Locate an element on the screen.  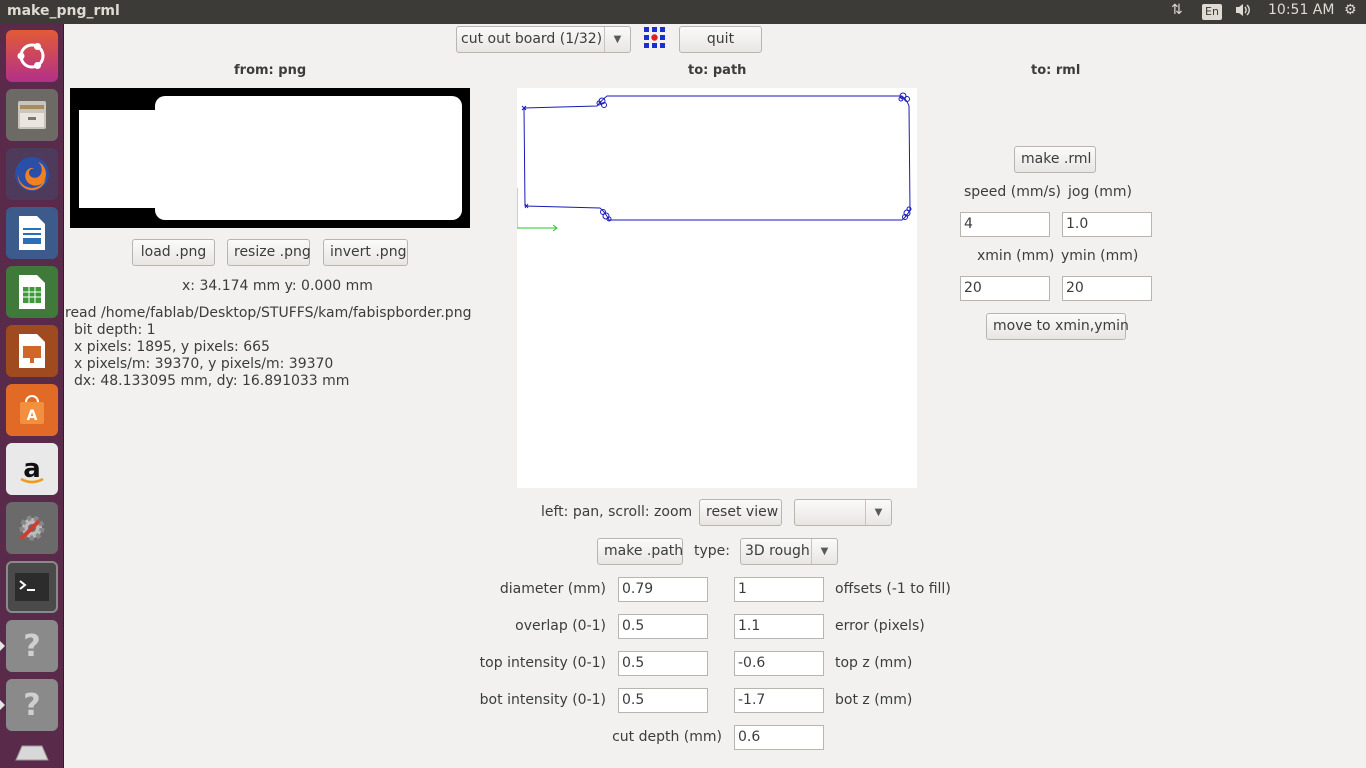
top-panel: make_png_rml ⇅ En 10:51 AM ⚙ is located at coordinates (683, 12).